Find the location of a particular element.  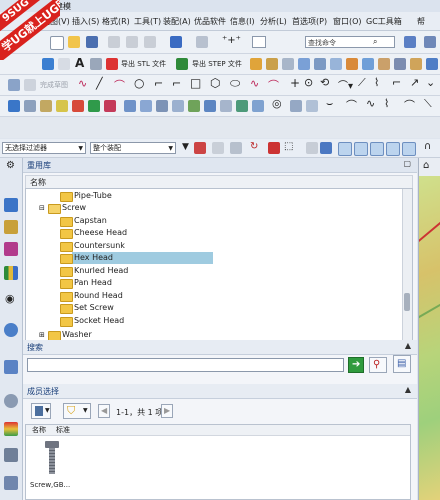

point-icon: + is located at coordinates (295, 83).